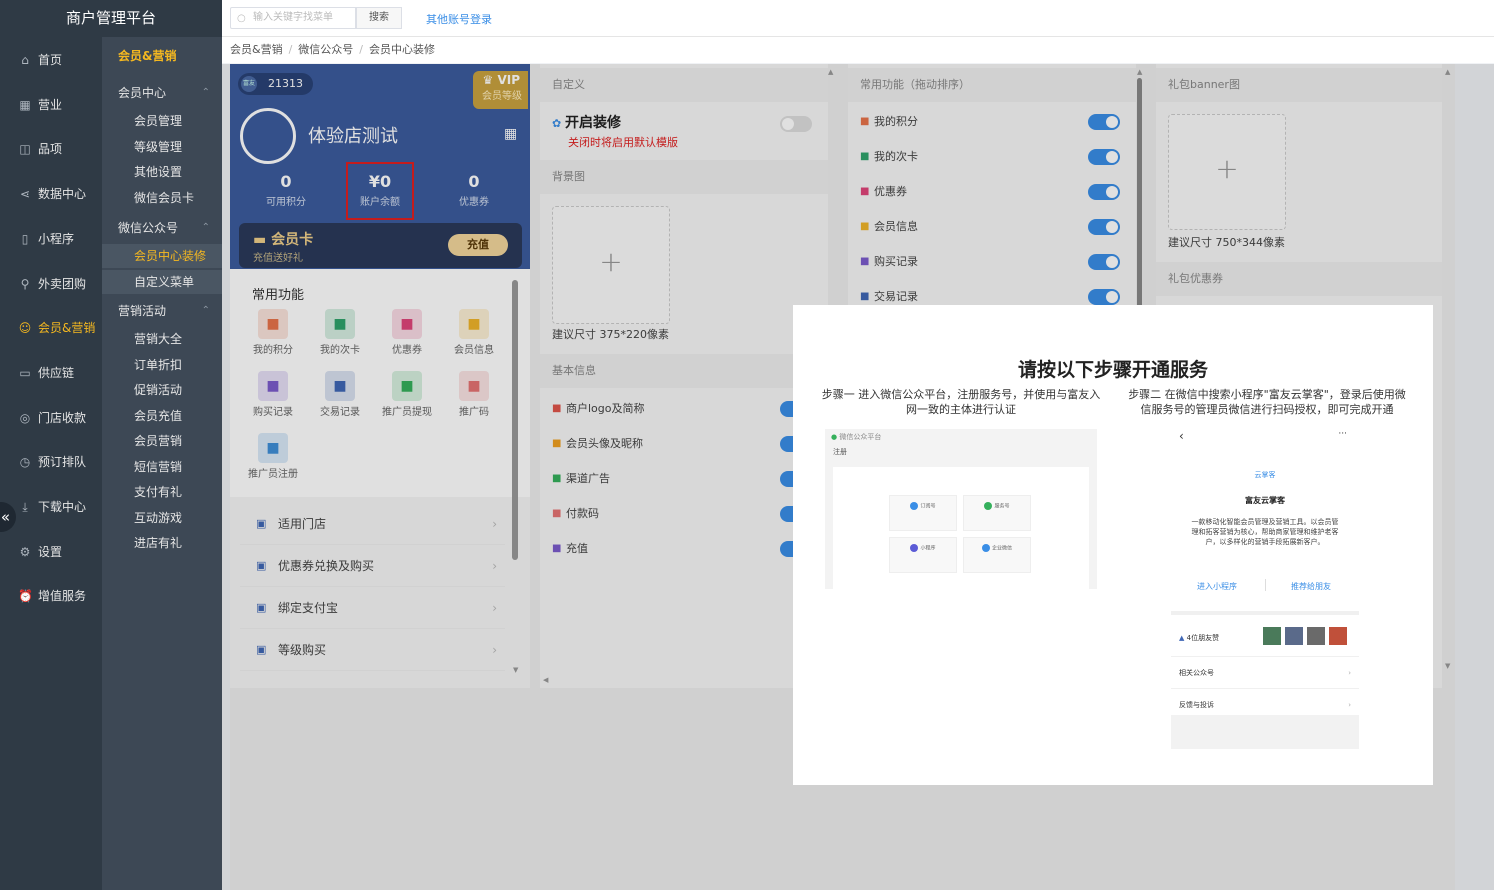  What do you see at coordinates (858, 50) in the screenshot?
I see `breadcrumb: 会员&营销 / 微信公众号 / 会员中心装修` at bounding box center [858, 50].